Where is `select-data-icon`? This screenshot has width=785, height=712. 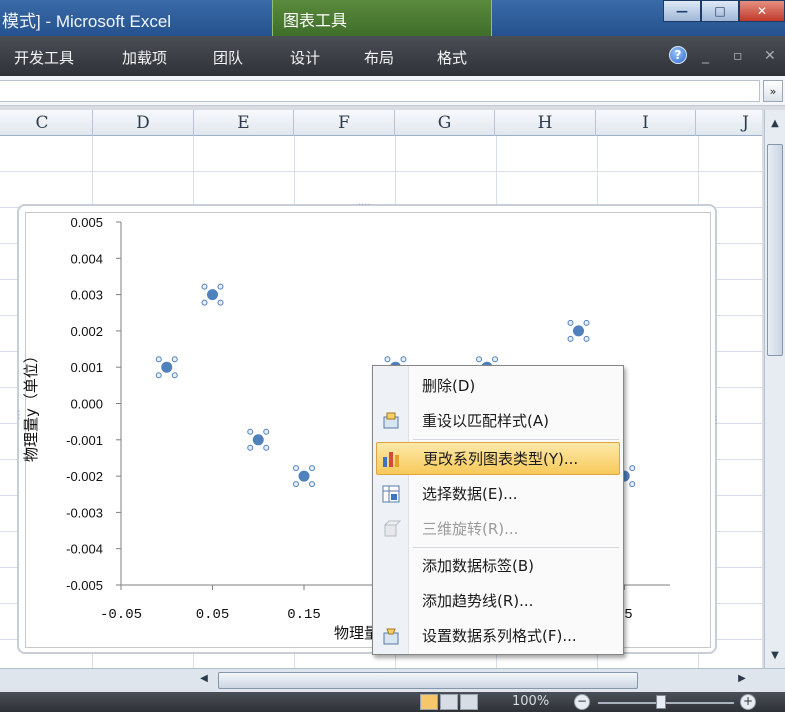 select-data-icon is located at coordinates (391, 494).